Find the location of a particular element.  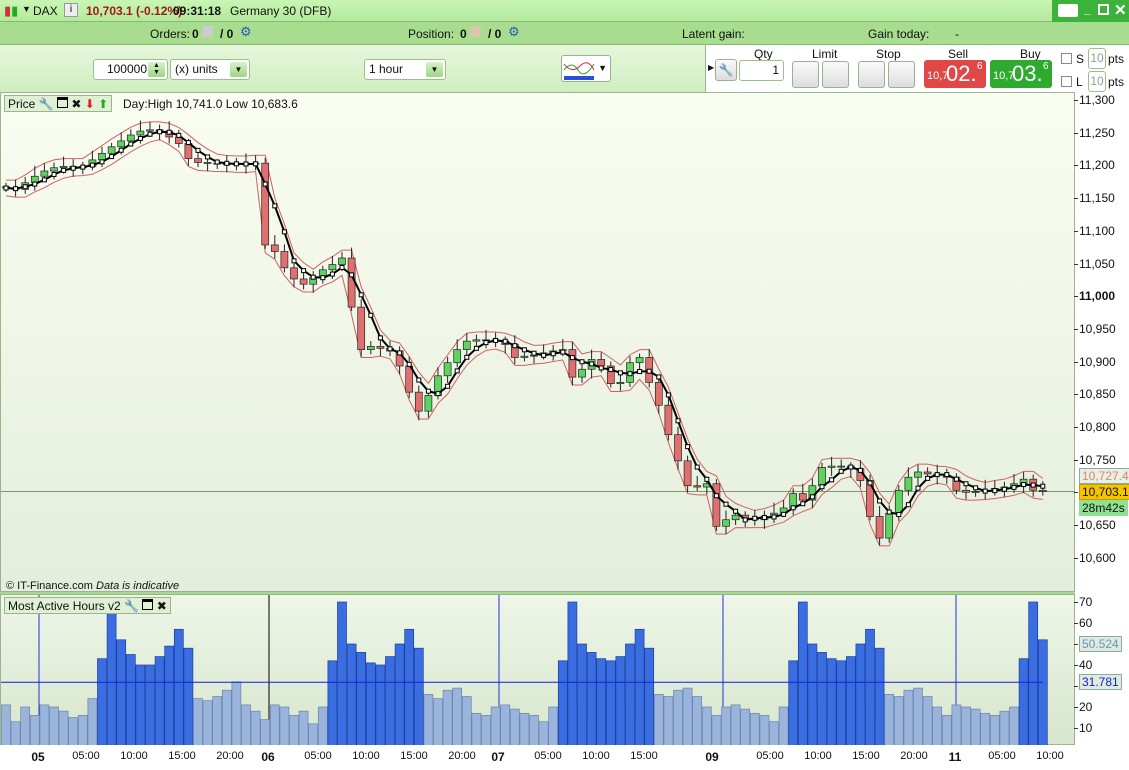

sell-button: 10,7 02. 6 is located at coordinates (955, 74).